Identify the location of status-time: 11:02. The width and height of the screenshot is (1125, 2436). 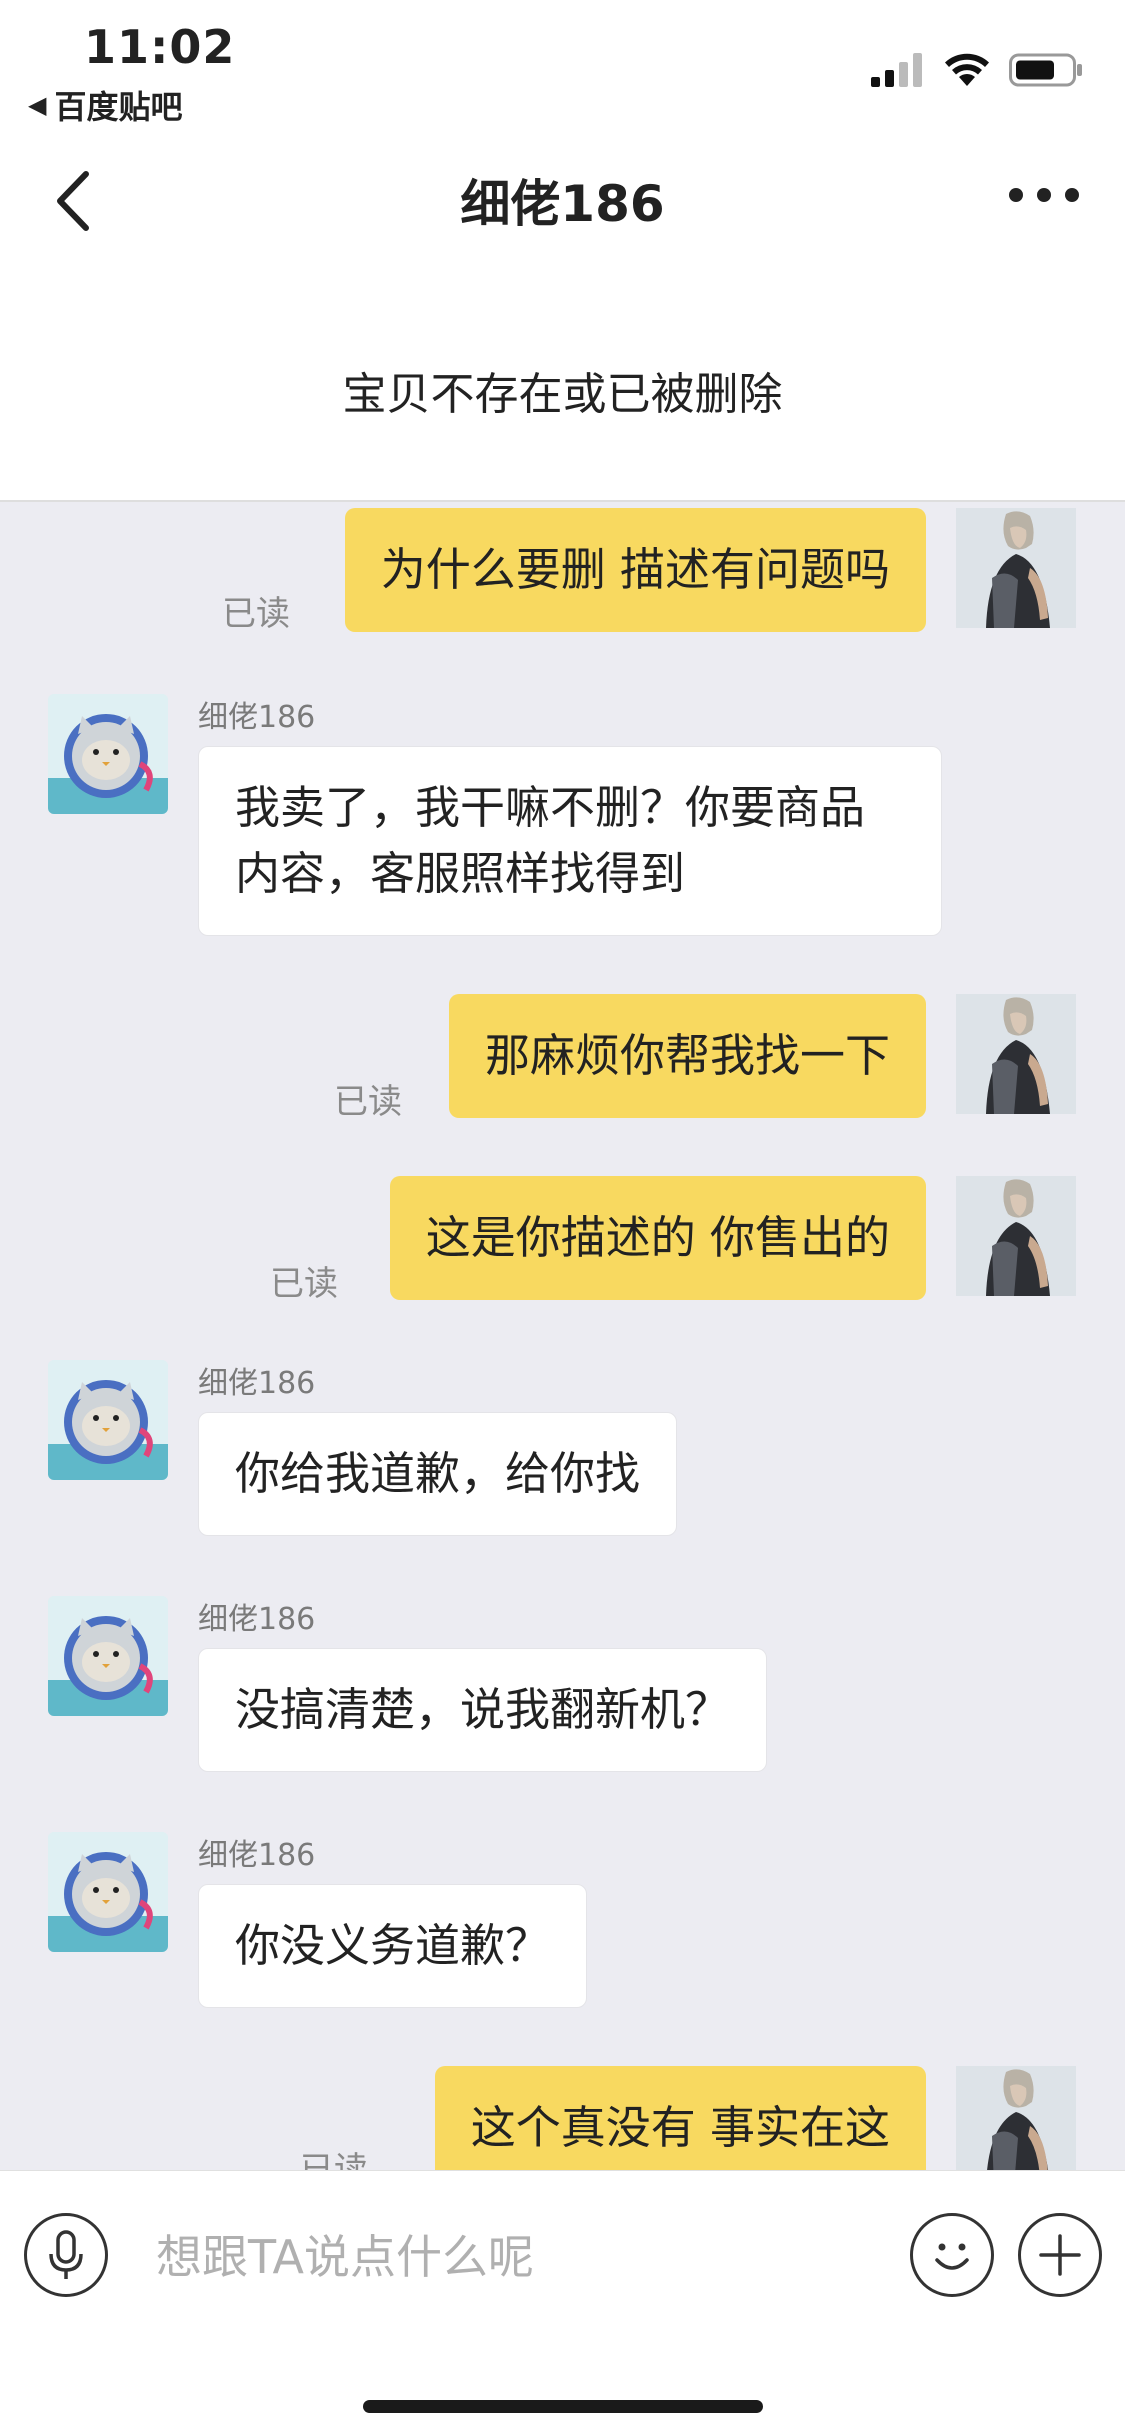
(160, 47).